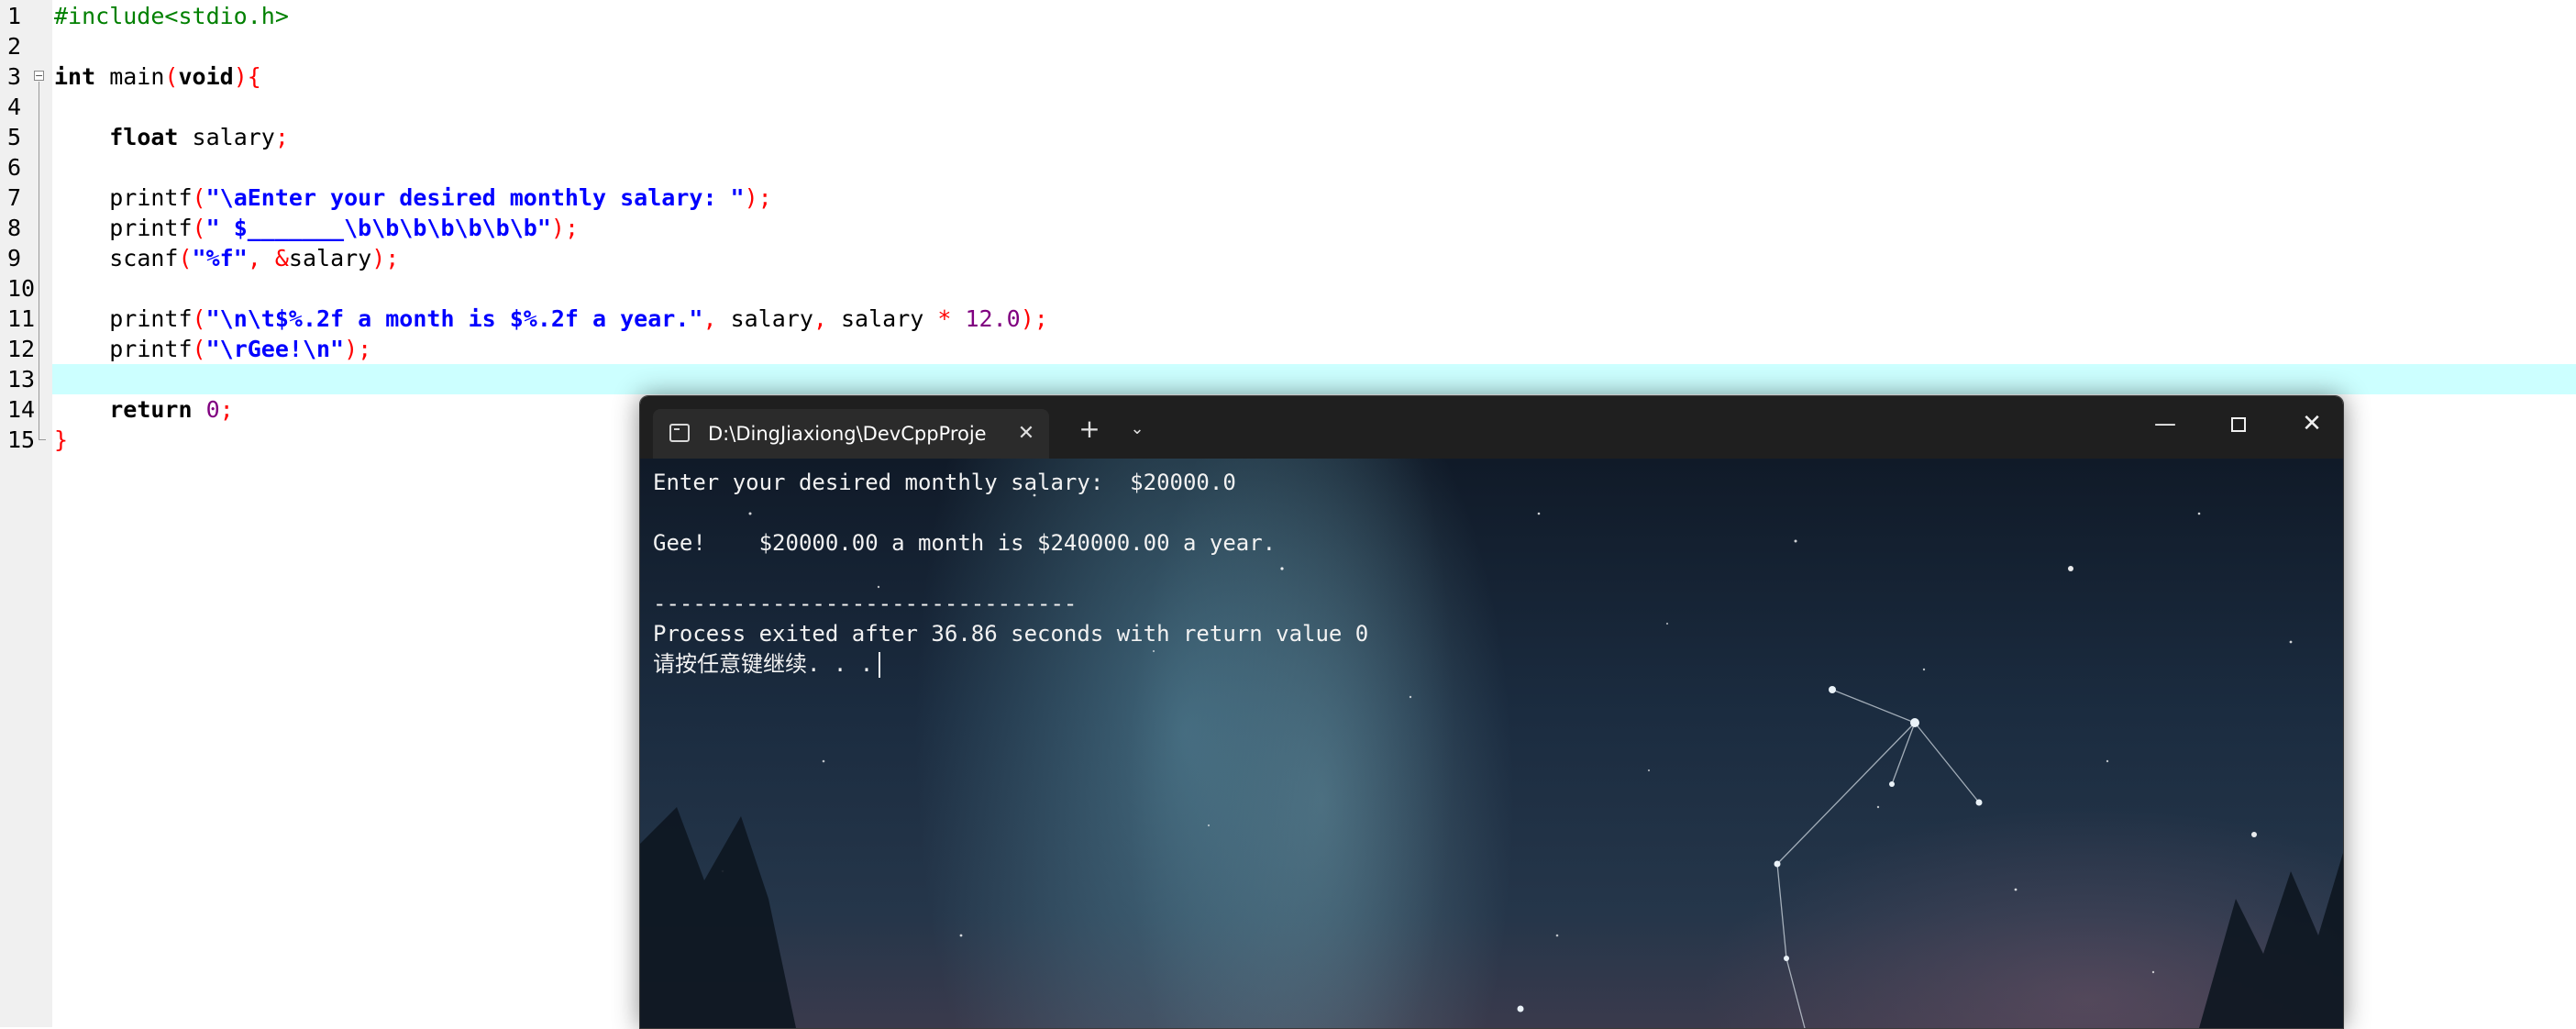 This screenshot has height=1029, width=2576. I want to click on close-button: ✕, so click(2311, 423).